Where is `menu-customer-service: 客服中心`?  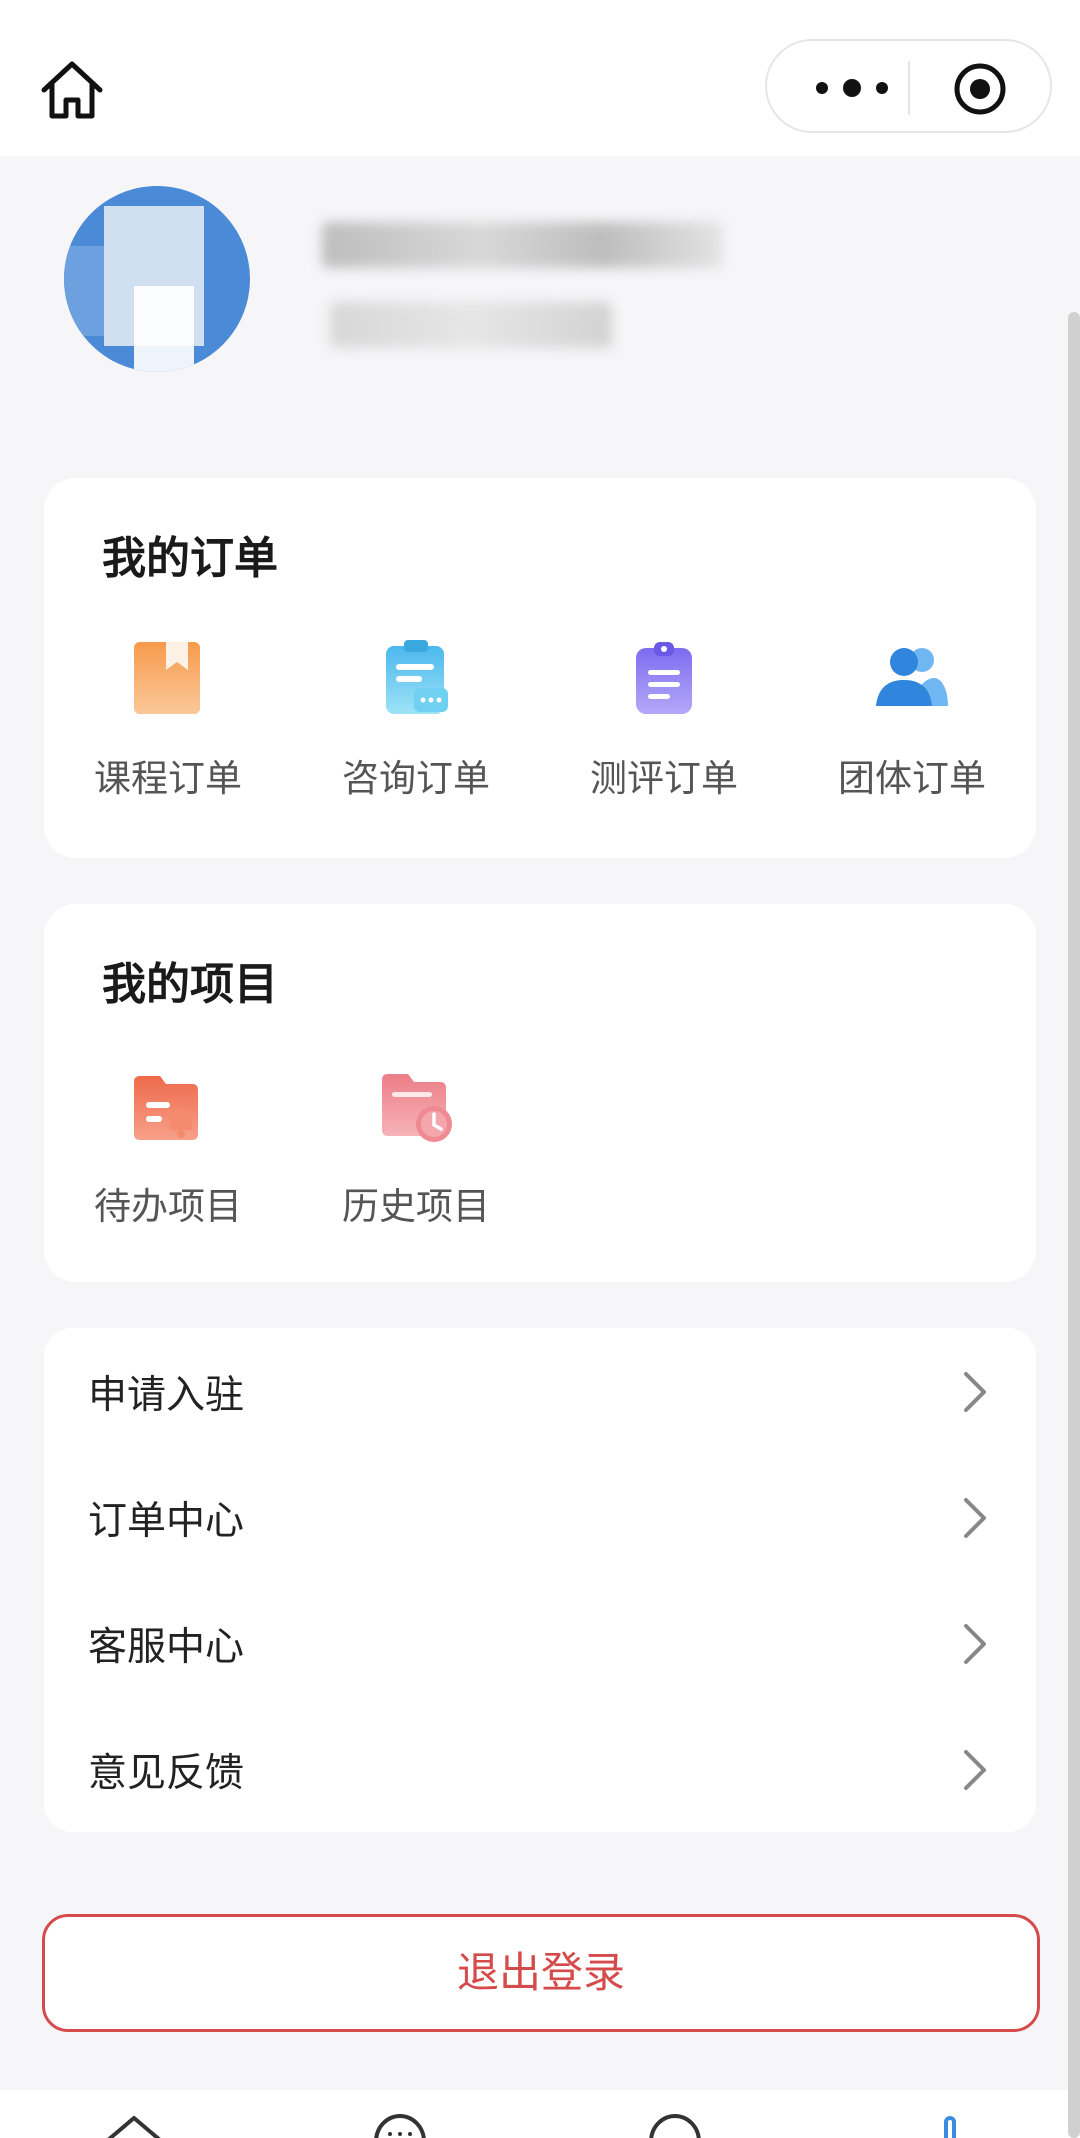 menu-customer-service: 客服中心 is located at coordinates (540, 1643).